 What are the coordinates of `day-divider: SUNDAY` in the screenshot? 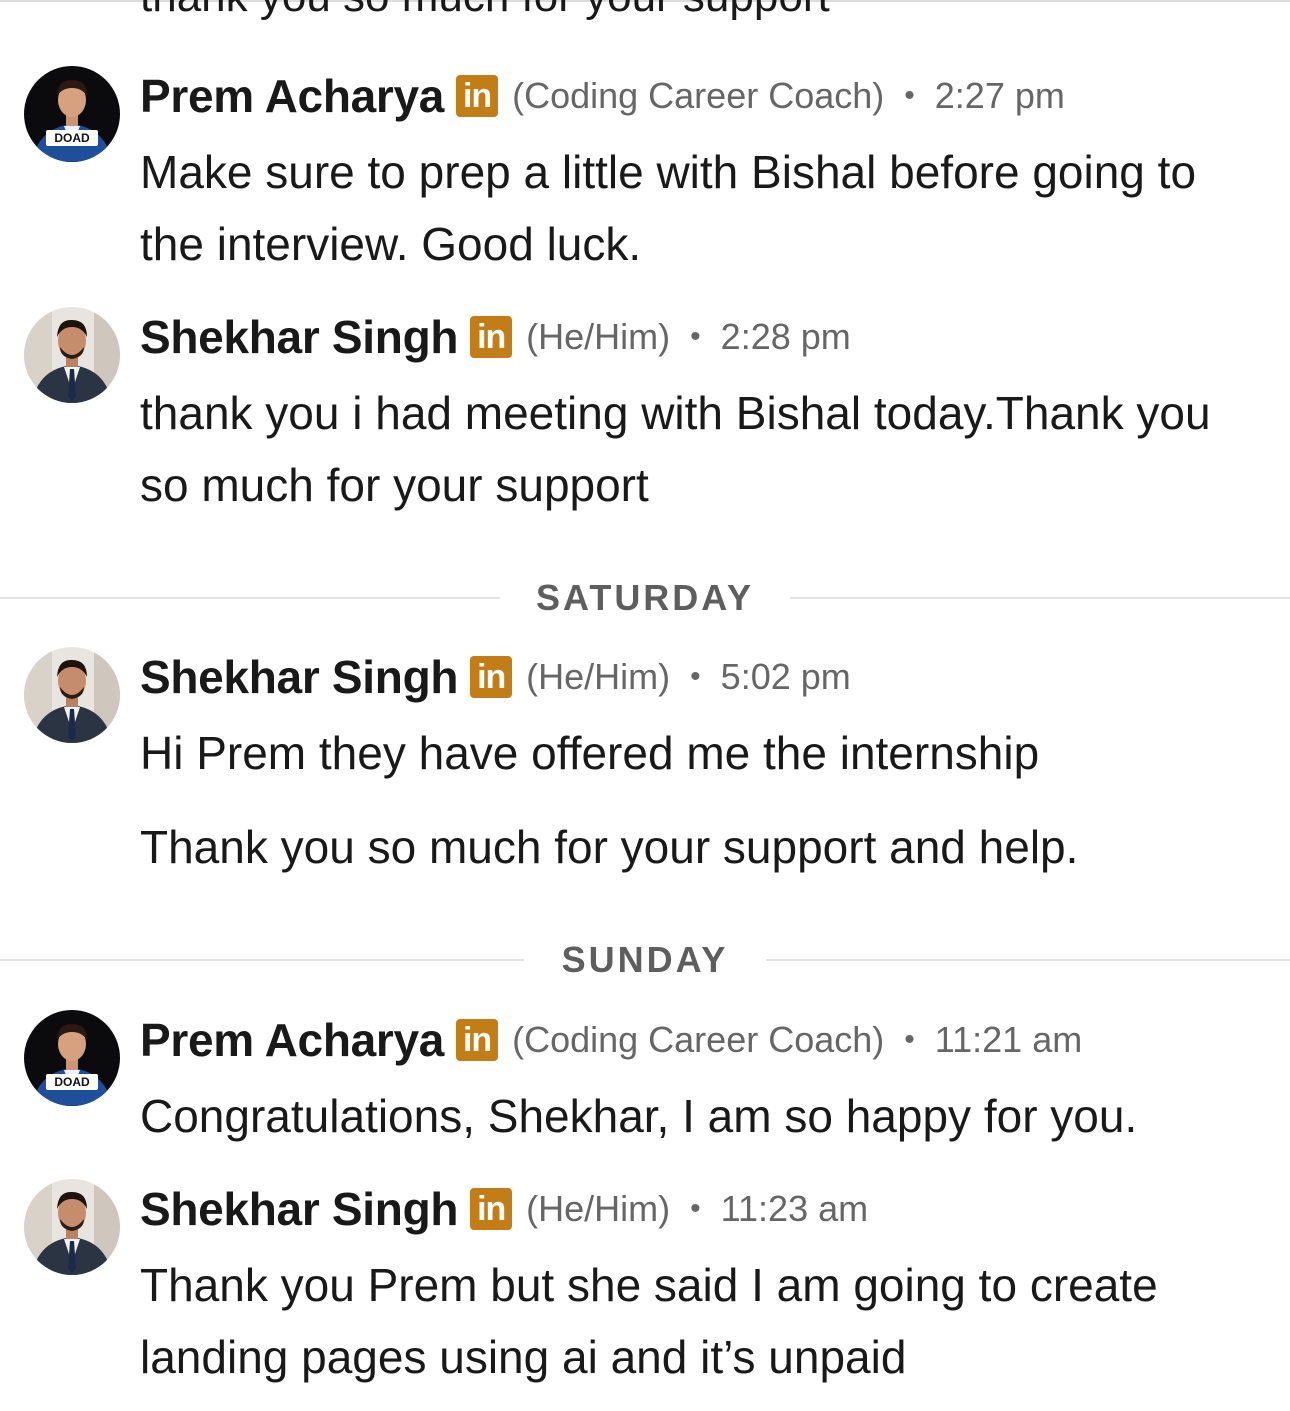 It's located at (645, 960).